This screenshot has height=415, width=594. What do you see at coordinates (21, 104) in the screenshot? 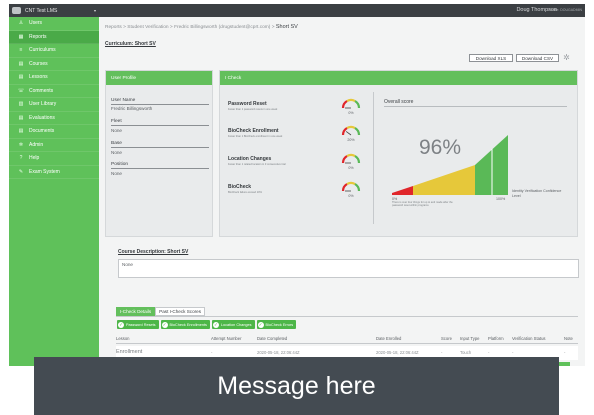
I see `book-icon: ▥` at bounding box center [21, 104].